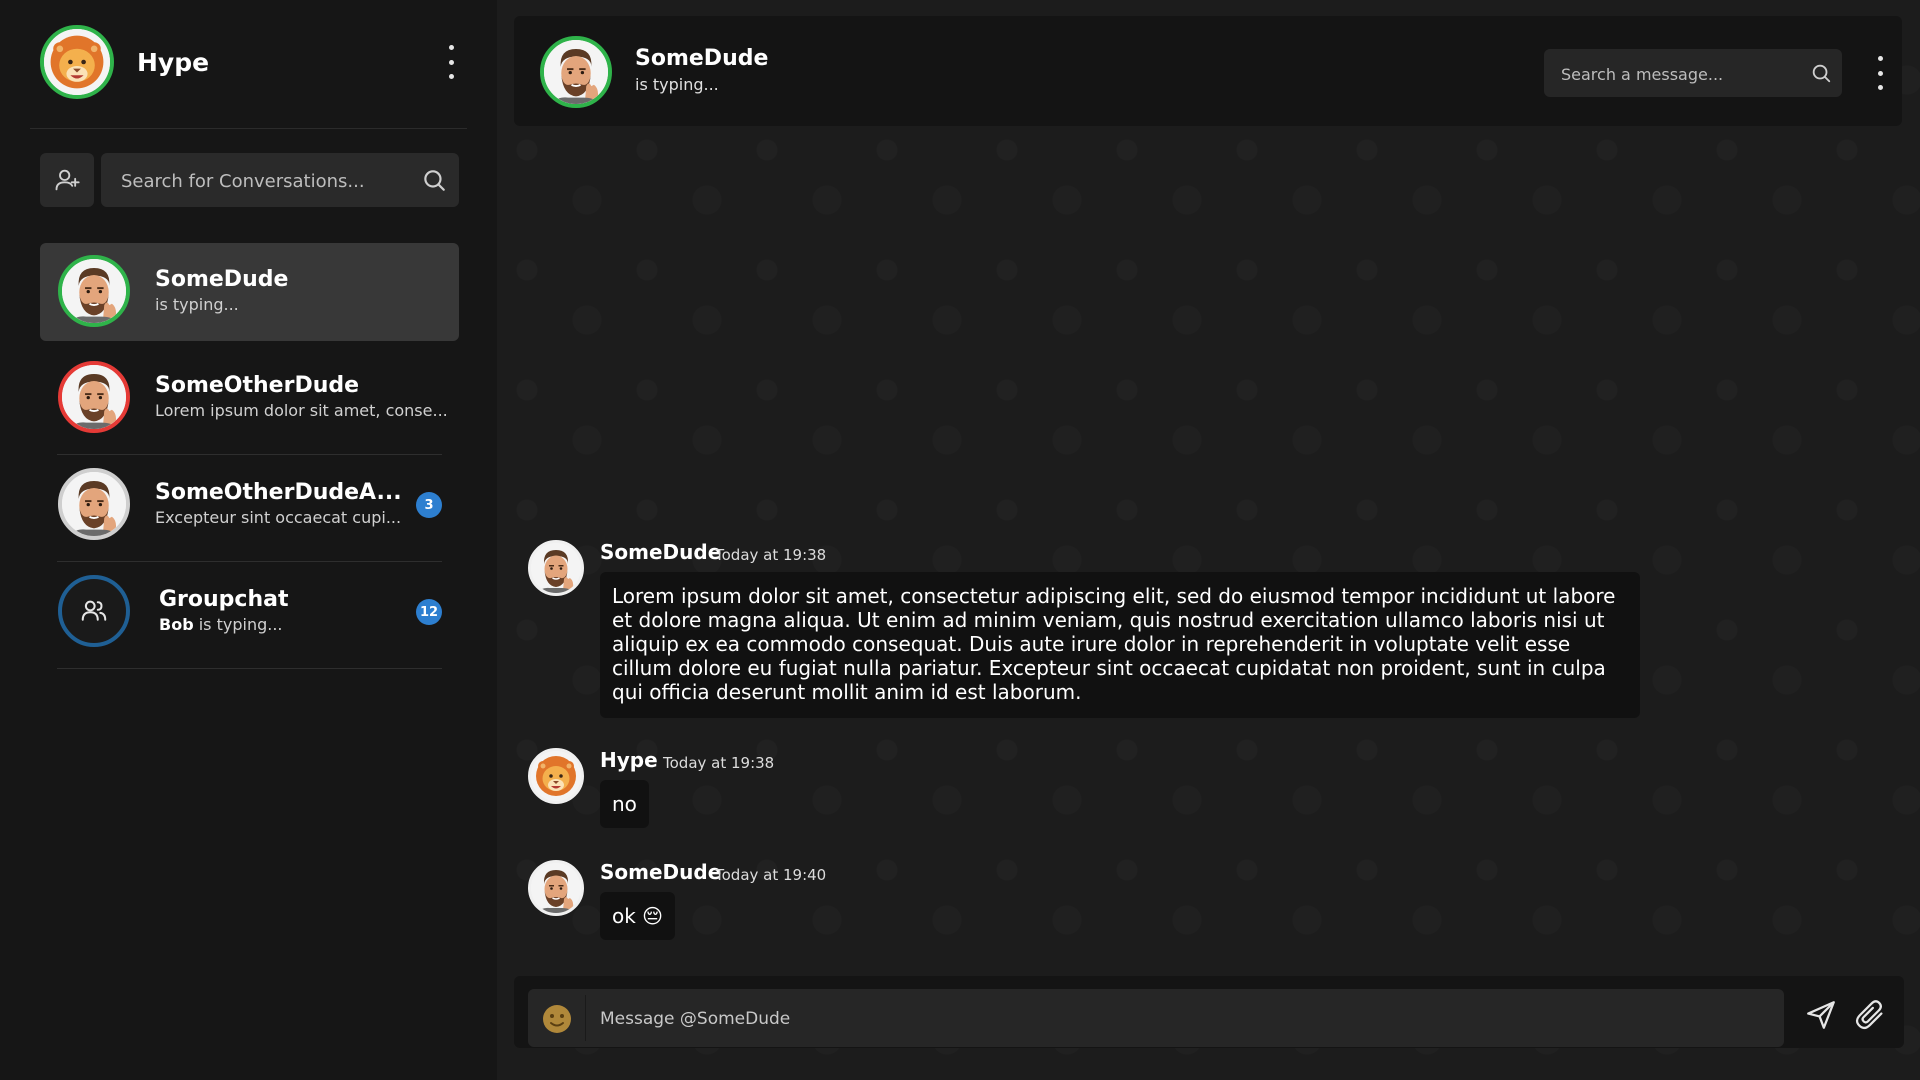 The width and height of the screenshot is (1920, 1080). Describe the element at coordinates (429, 612) in the screenshot. I see `unread-badge: 12` at that location.